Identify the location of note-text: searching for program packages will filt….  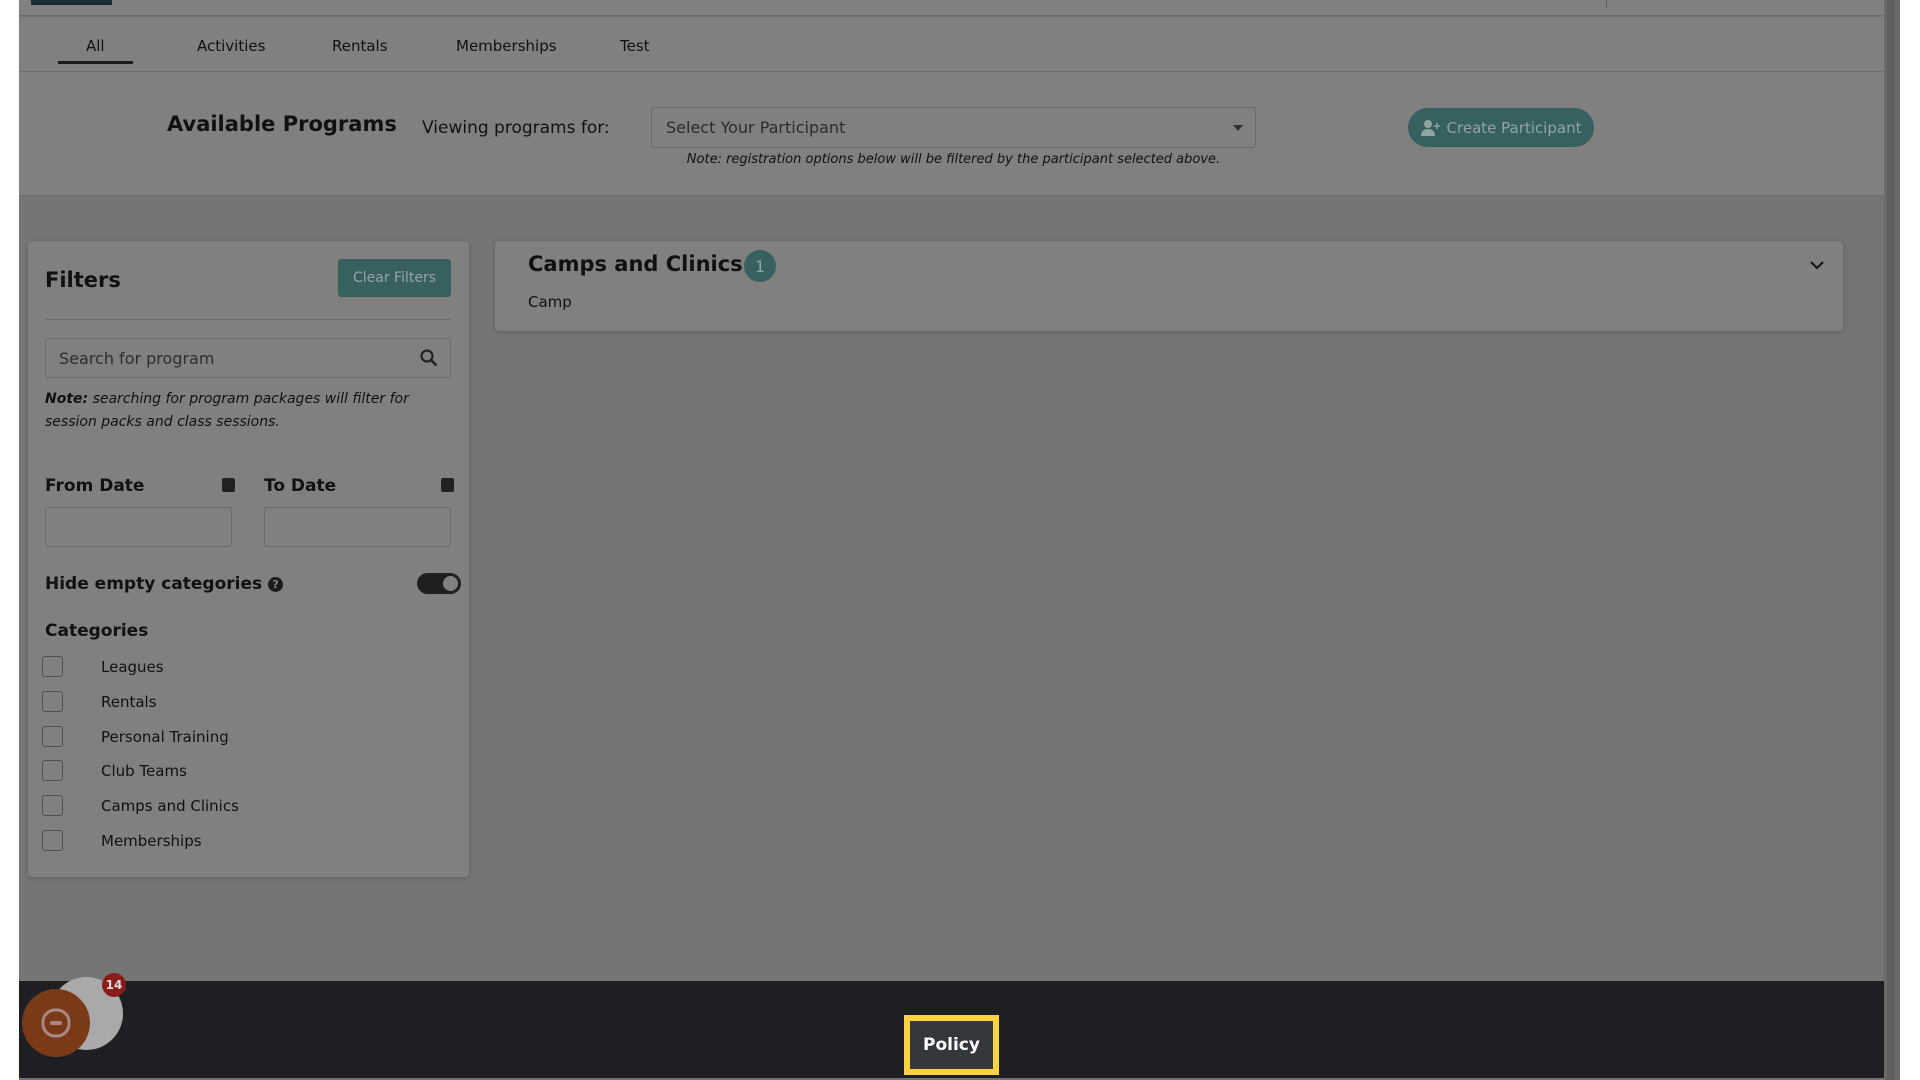
(227, 410).